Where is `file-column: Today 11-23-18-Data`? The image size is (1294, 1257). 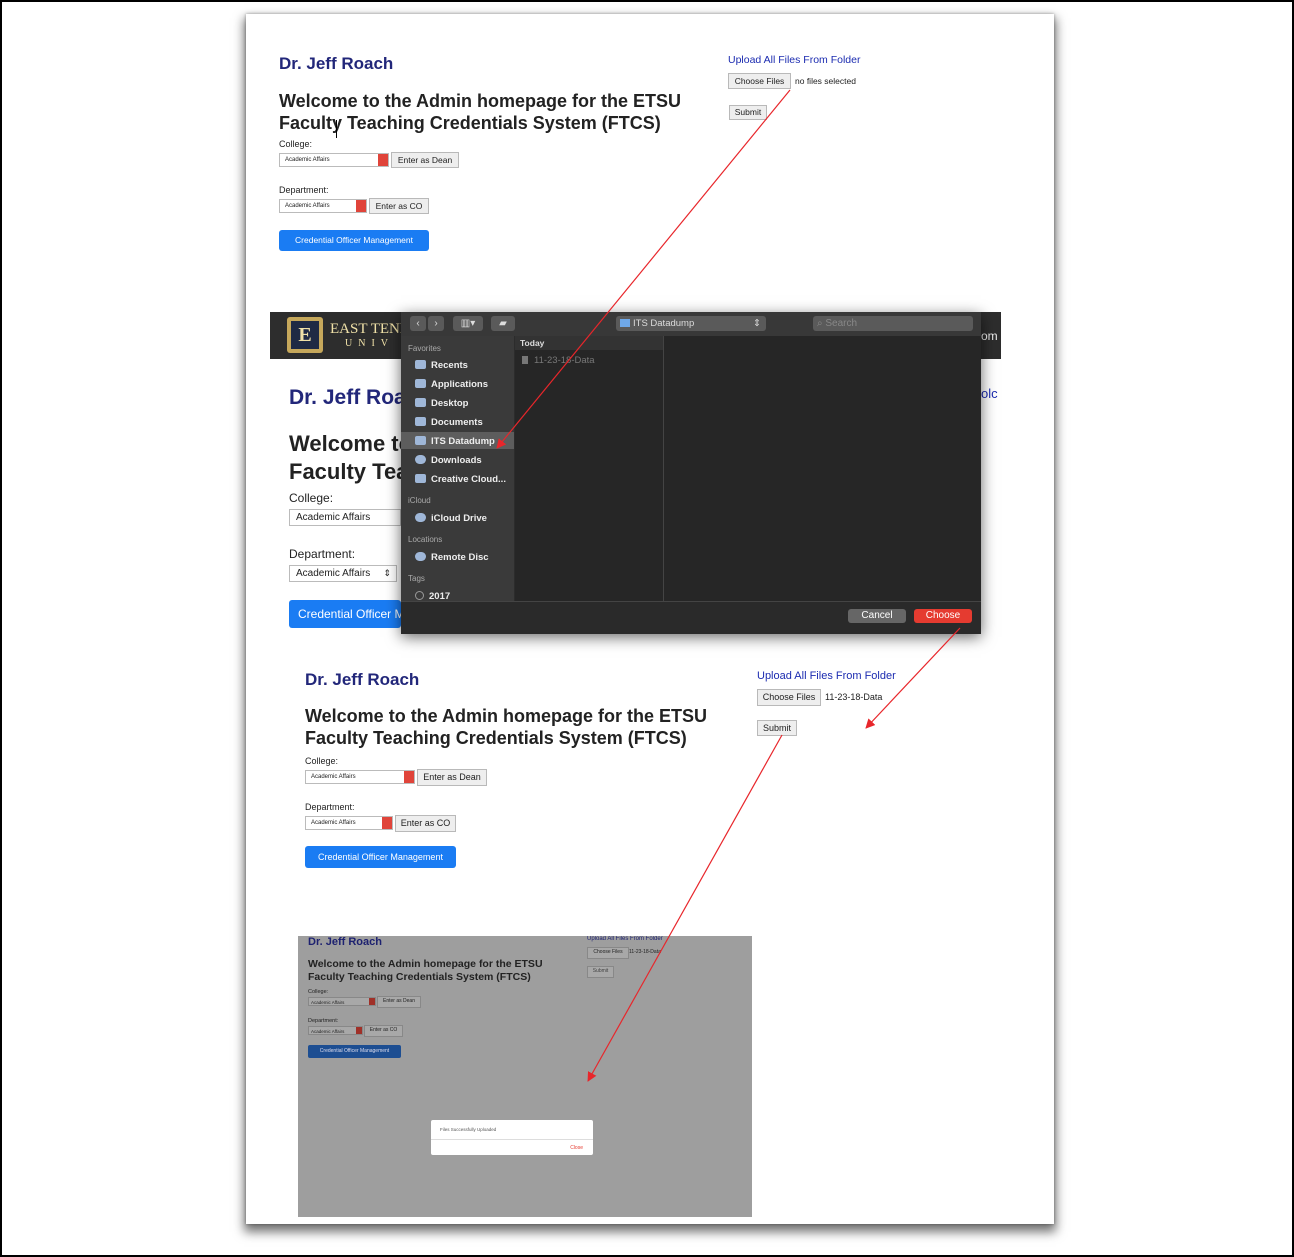
file-column: Today 11-23-18-Data is located at coordinates (589, 468).